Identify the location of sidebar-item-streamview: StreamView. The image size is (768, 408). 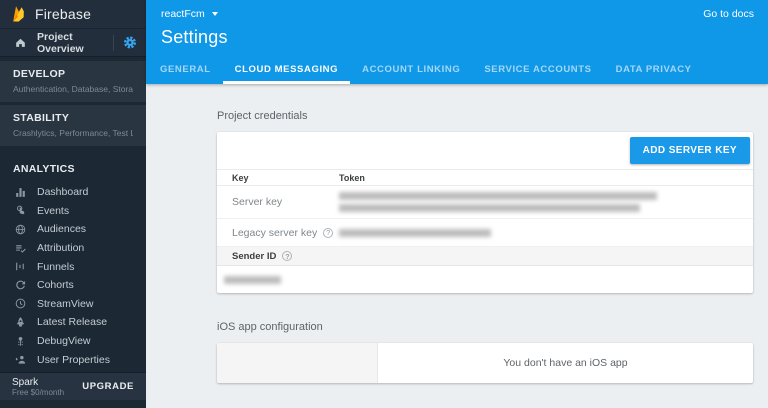
(73, 304).